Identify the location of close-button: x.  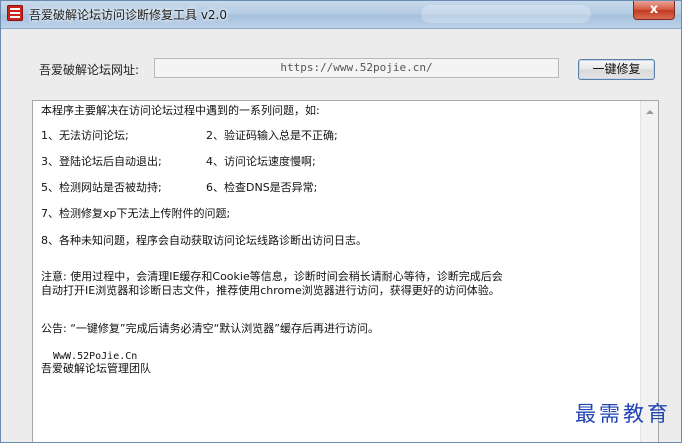
(654, 10).